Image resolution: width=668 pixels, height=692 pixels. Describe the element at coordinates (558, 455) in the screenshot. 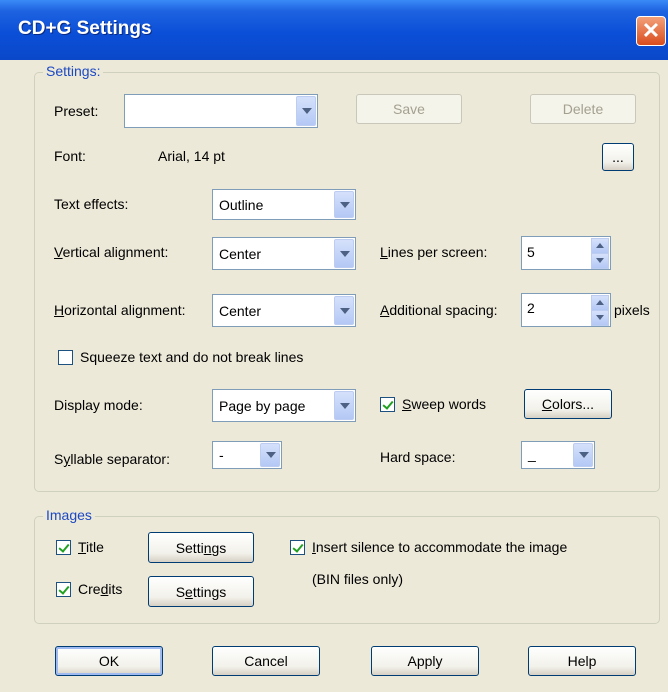

I see `hard-space-select: _` at that location.